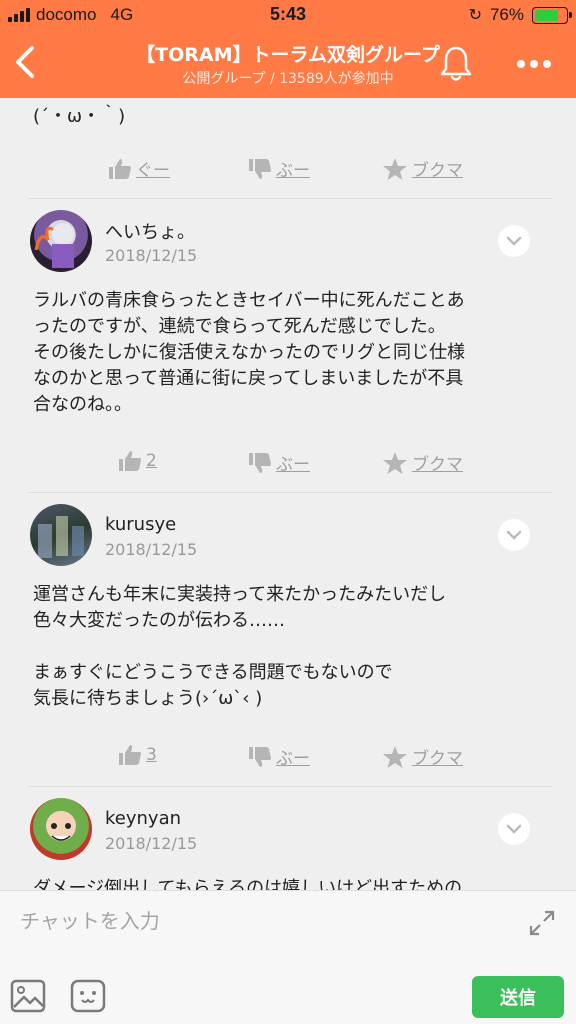  What do you see at coordinates (249, 352) in the screenshot?
I see `post-line: その後たしかに復活使えなかったのでリグと同じ仕様` at bounding box center [249, 352].